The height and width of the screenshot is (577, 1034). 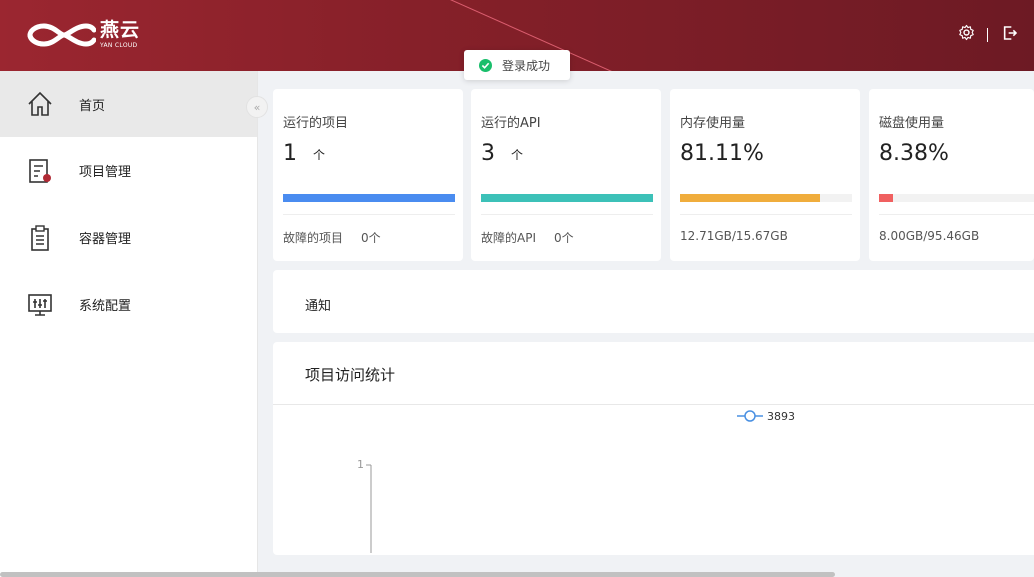 I want to click on stat-card-running-projects: 运行的项目 1 个 故障的项目 0个, so click(x=368, y=175).